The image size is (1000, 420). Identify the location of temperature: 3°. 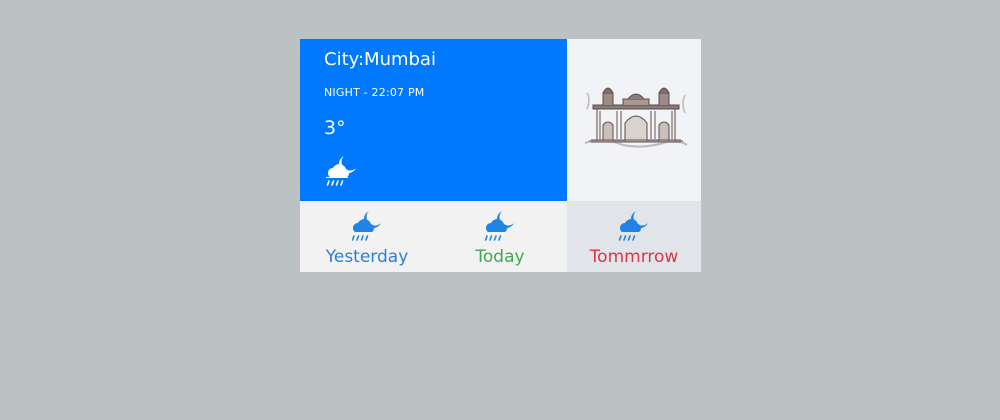
(335, 128).